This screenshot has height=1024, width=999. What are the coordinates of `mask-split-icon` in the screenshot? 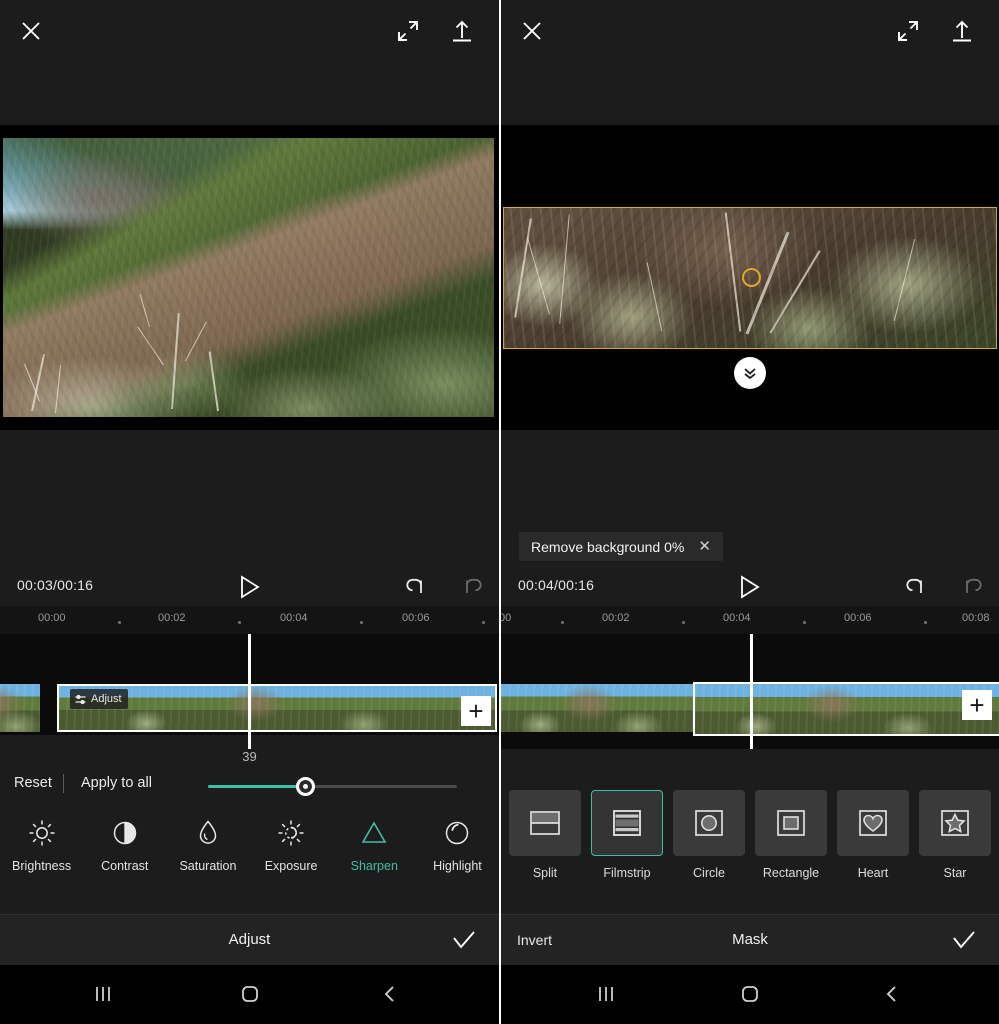 It's located at (545, 823).